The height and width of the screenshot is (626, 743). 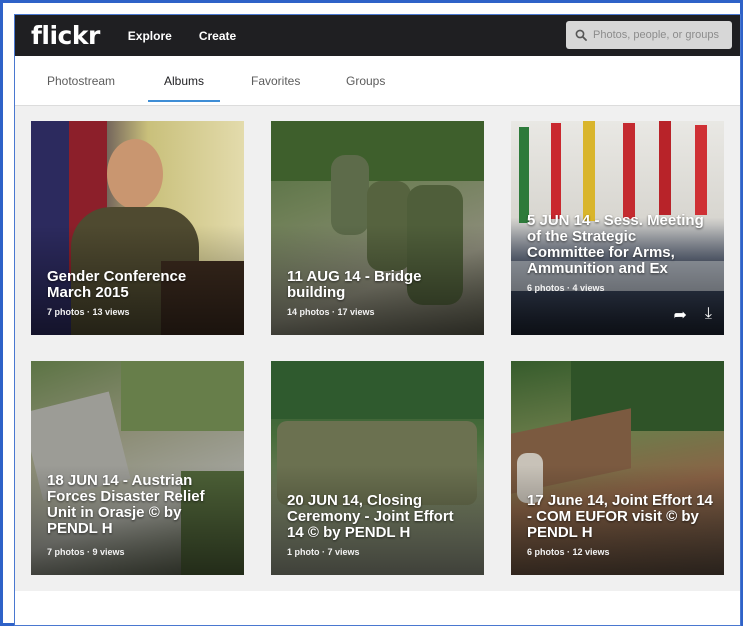 What do you see at coordinates (377, 608) in the screenshot?
I see `page-bottom-area` at bounding box center [377, 608].